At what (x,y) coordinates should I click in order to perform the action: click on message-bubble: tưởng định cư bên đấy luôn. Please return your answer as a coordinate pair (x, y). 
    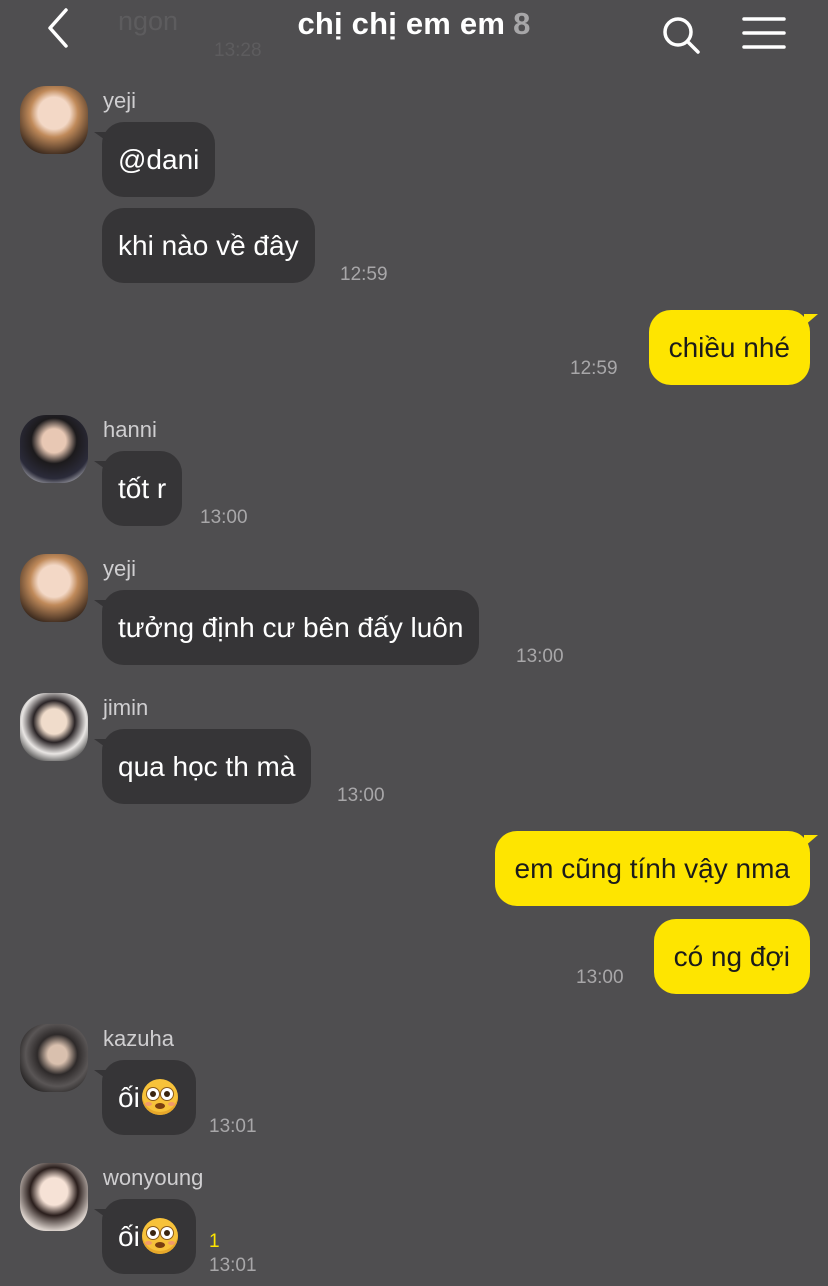
    Looking at the image, I should click on (286, 627).